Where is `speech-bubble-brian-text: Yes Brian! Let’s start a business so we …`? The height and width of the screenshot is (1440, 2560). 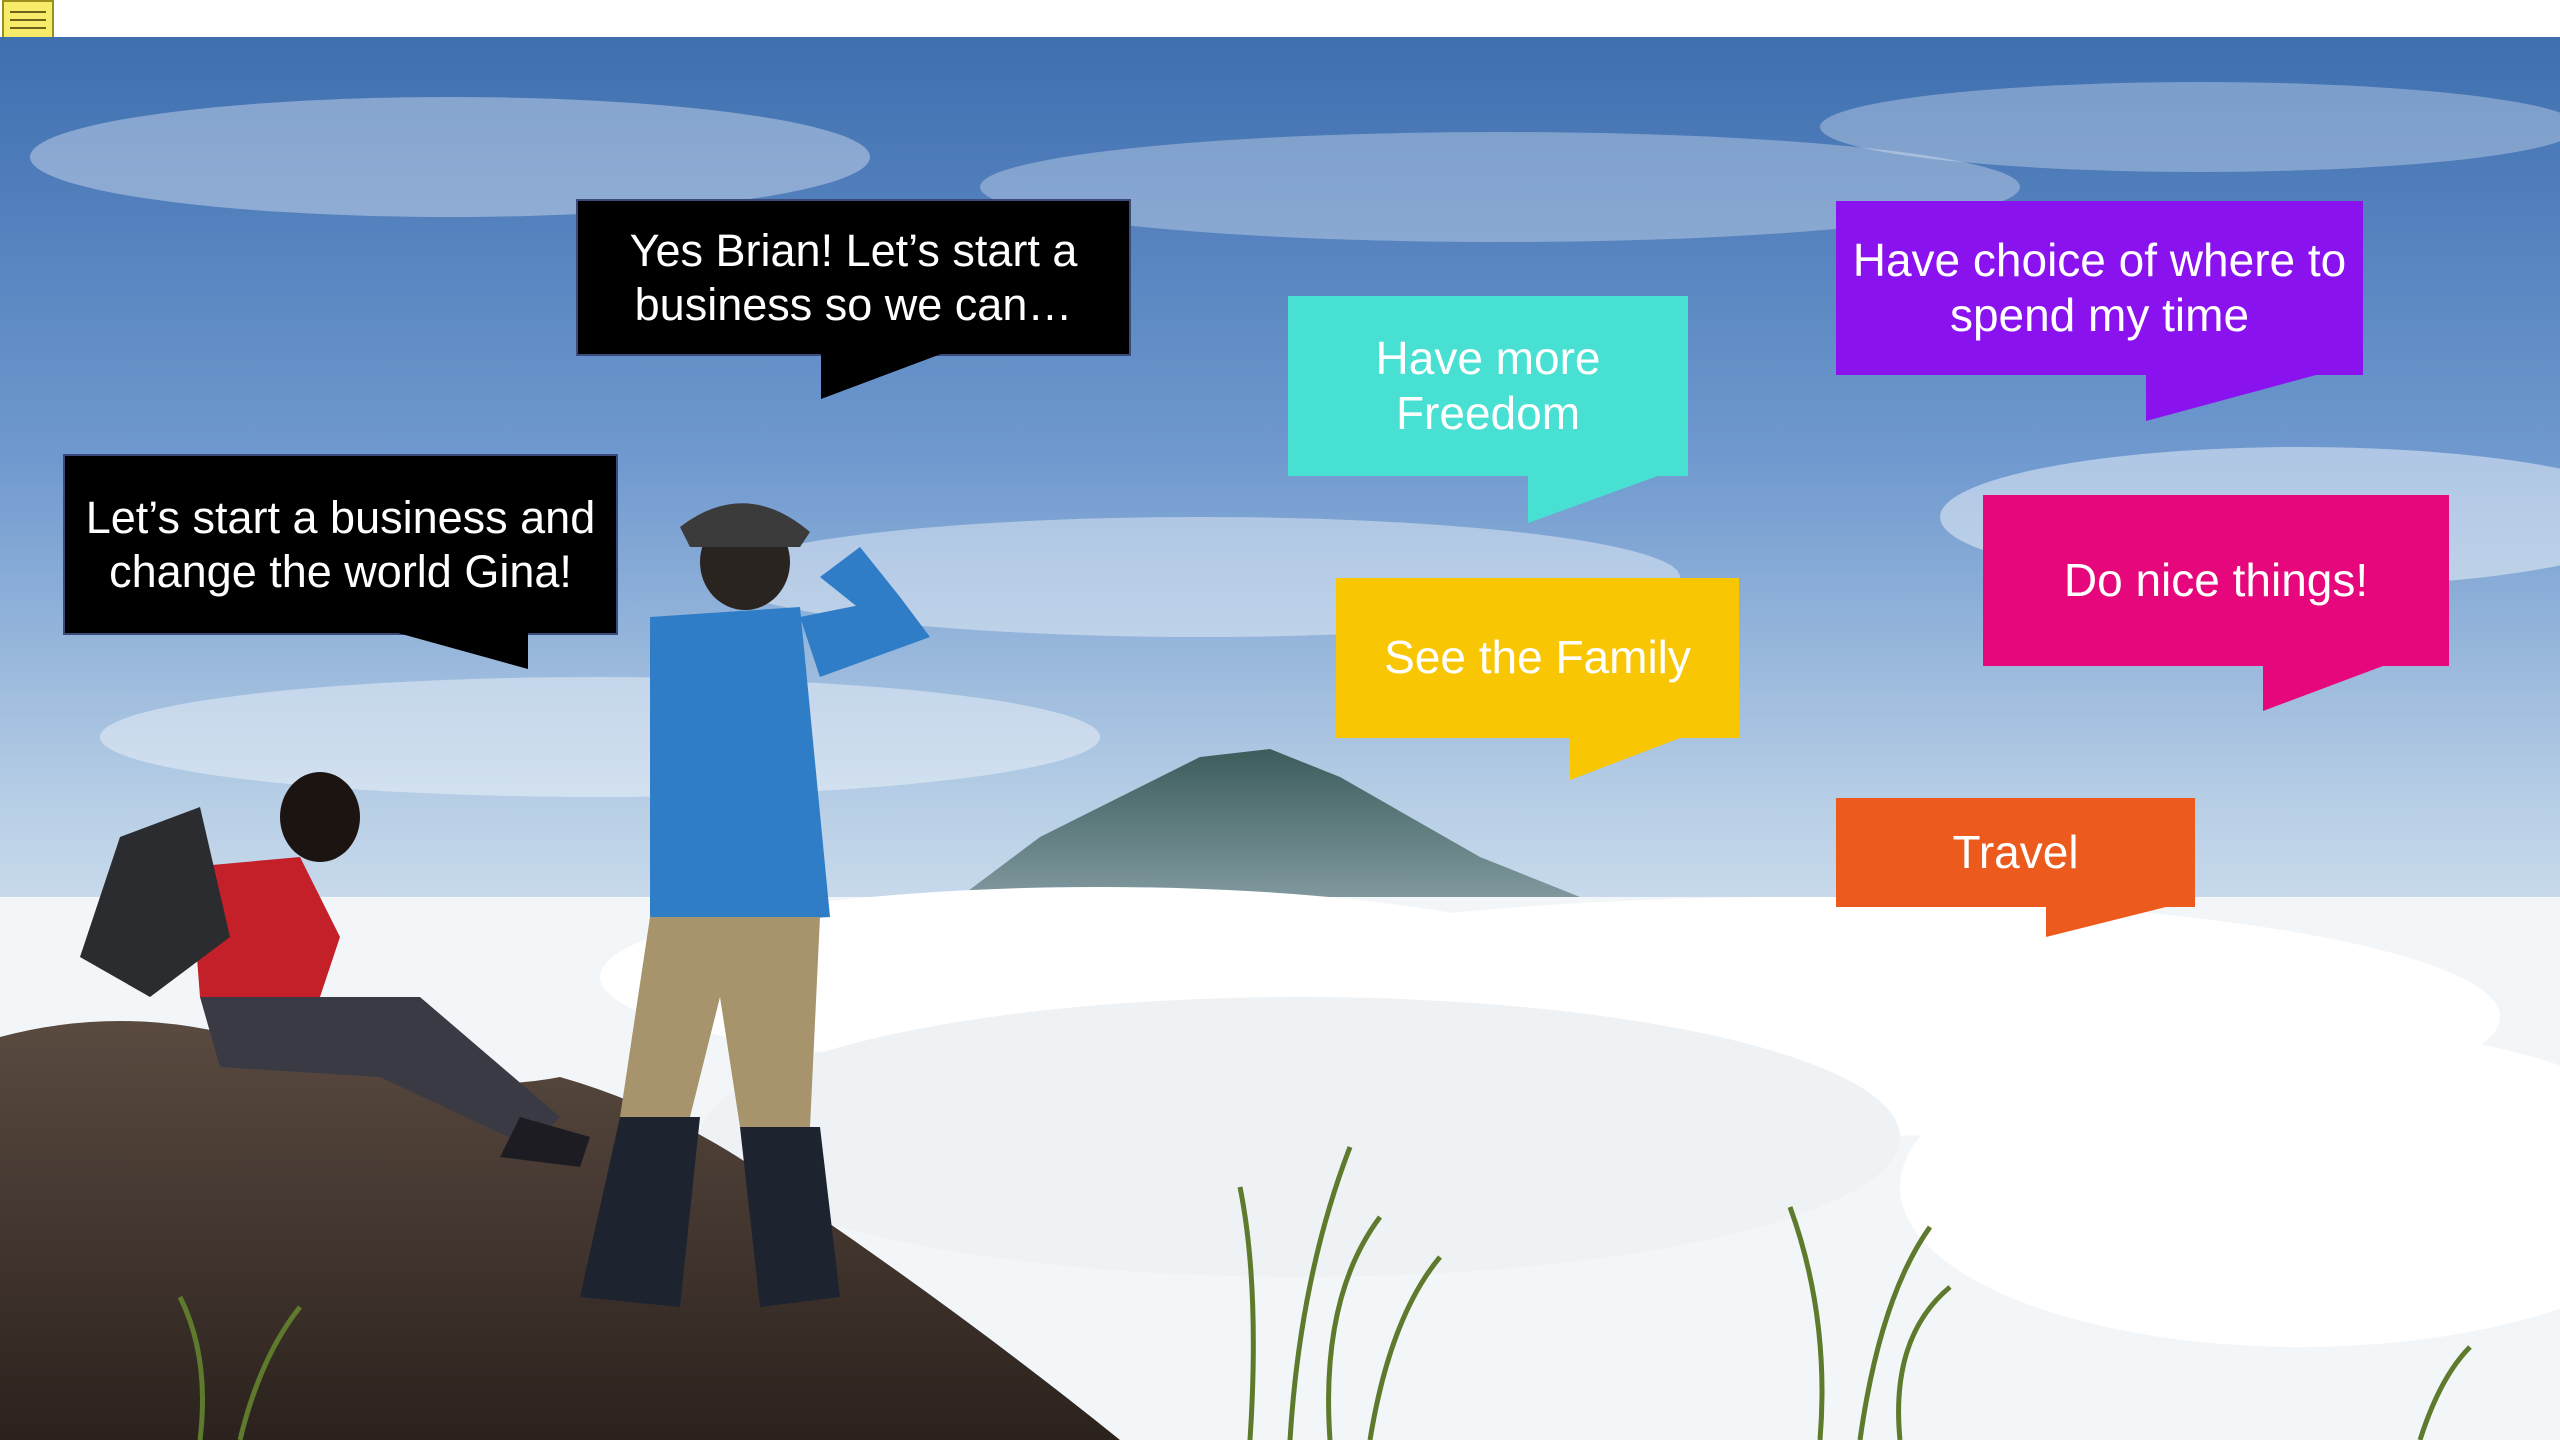 speech-bubble-brian-text: Yes Brian! Let’s start a business so we … is located at coordinates (853, 277).